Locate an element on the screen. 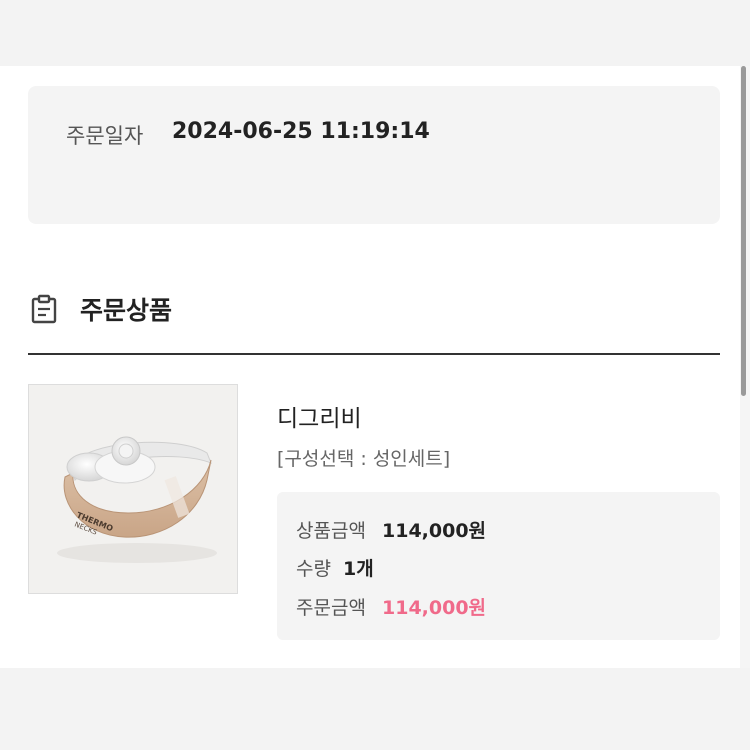 This screenshot has width=750, height=750. order-date-value: 2024-06-25 11:19:14 is located at coordinates (301, 131).